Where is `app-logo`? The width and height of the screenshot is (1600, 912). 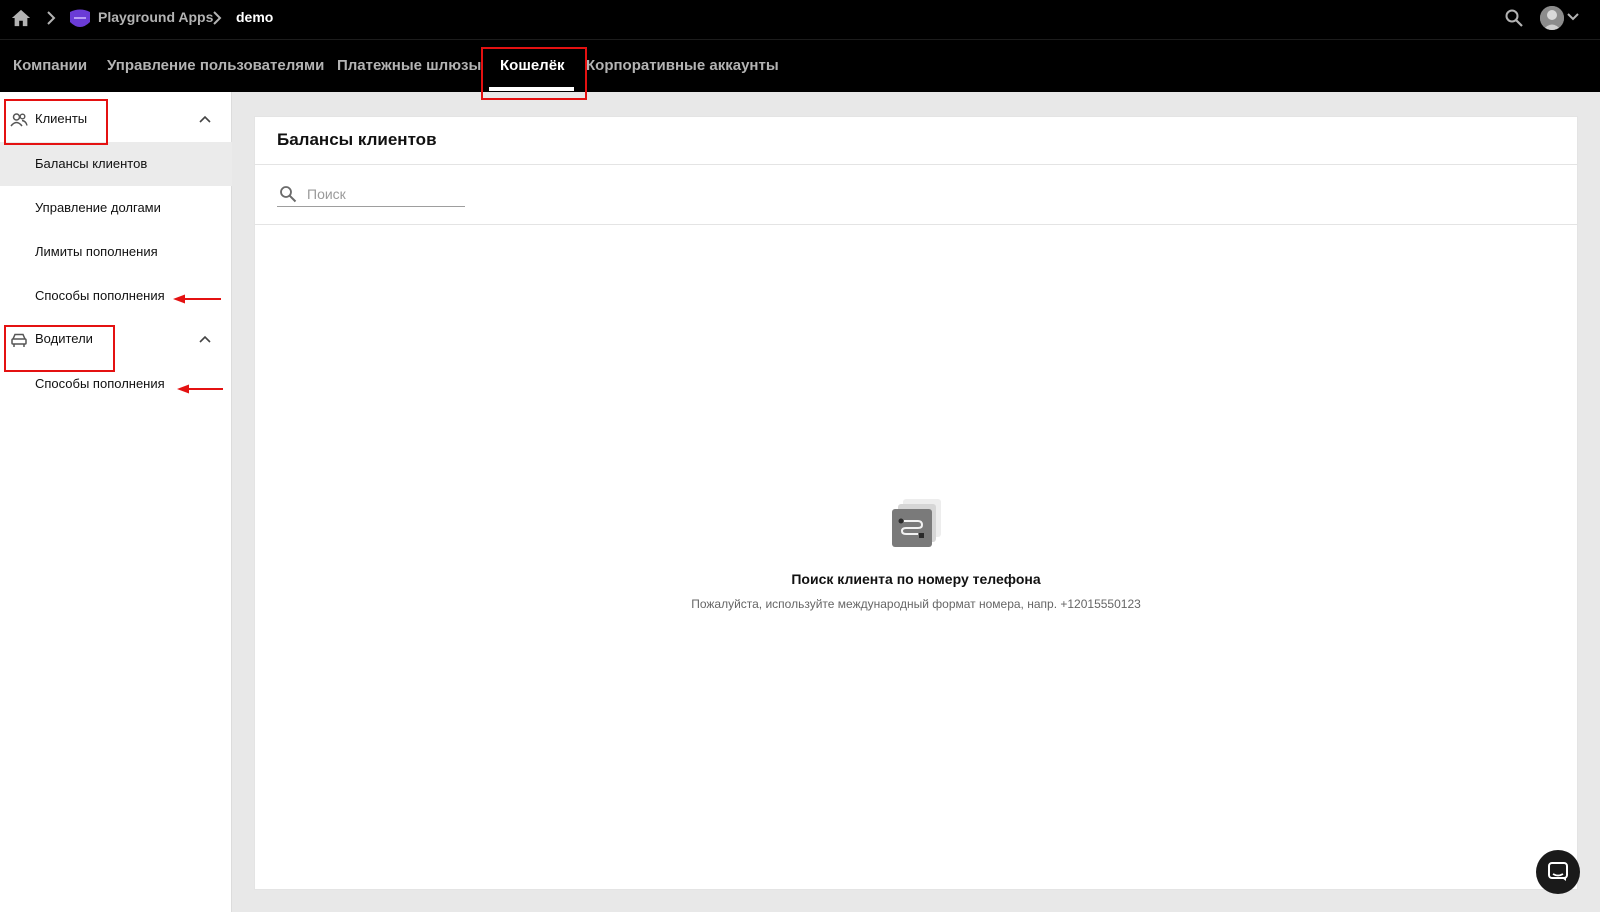
app-logo is located at coordinates (80, 18).